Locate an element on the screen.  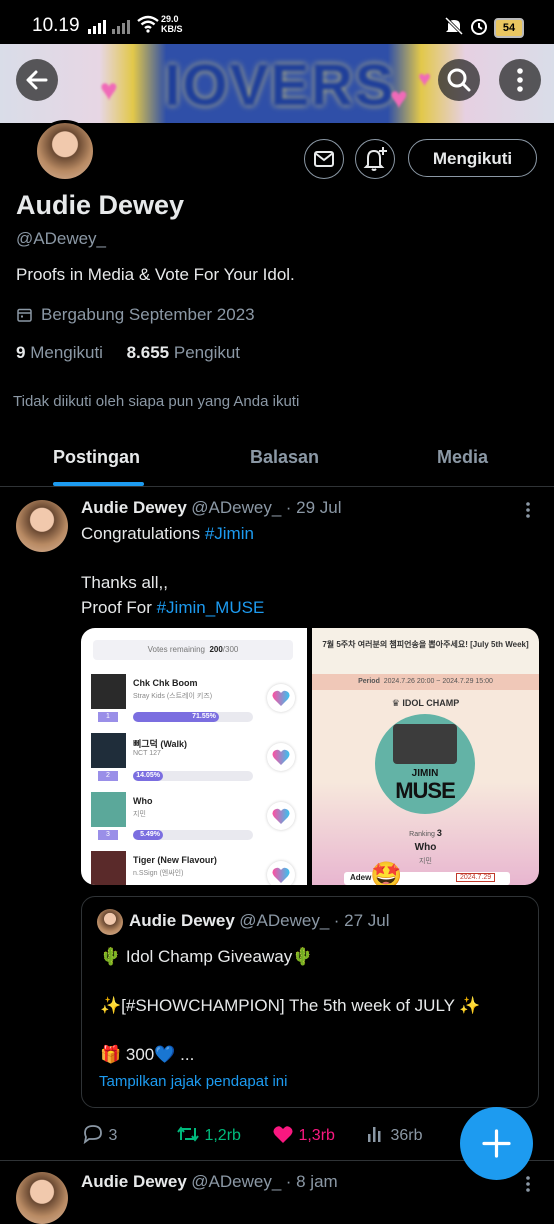
vote-song-title: 삐그덕 (Walk) is located at coordinates (160, 744).